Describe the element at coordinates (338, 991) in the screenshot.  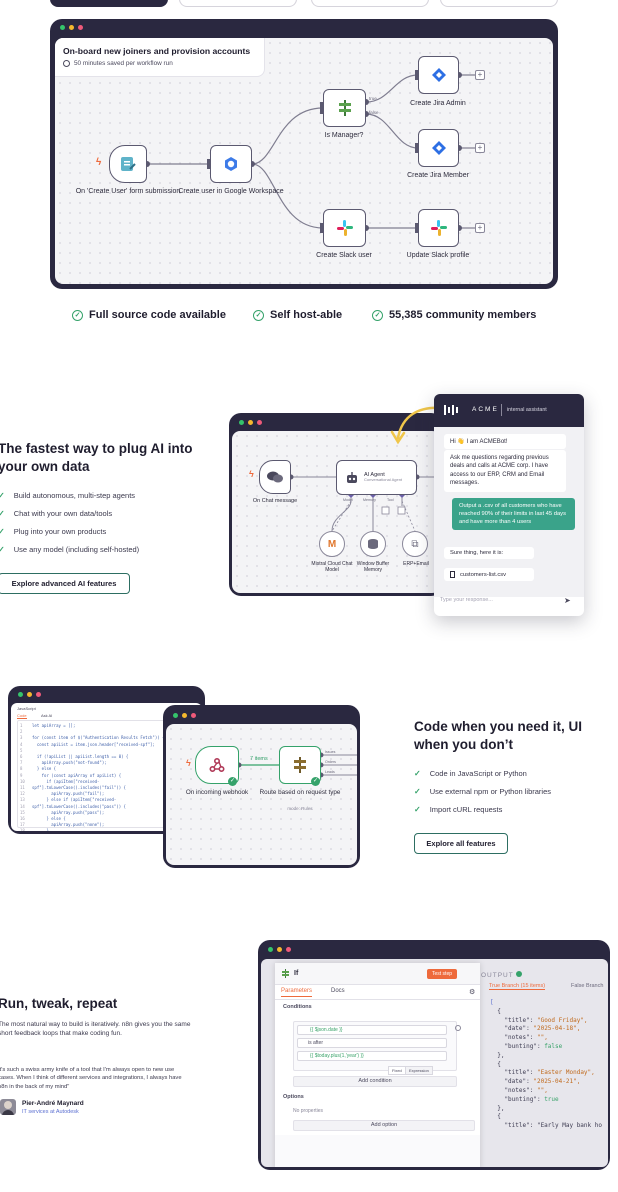
I see `tab-docs: Docs` at that location.